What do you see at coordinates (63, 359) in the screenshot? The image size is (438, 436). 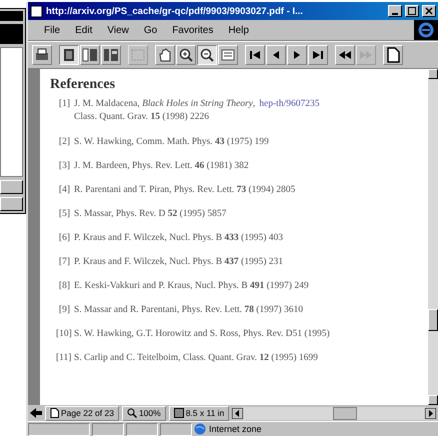 I see `reference-number: [11]` at bounding box center [63, 359].